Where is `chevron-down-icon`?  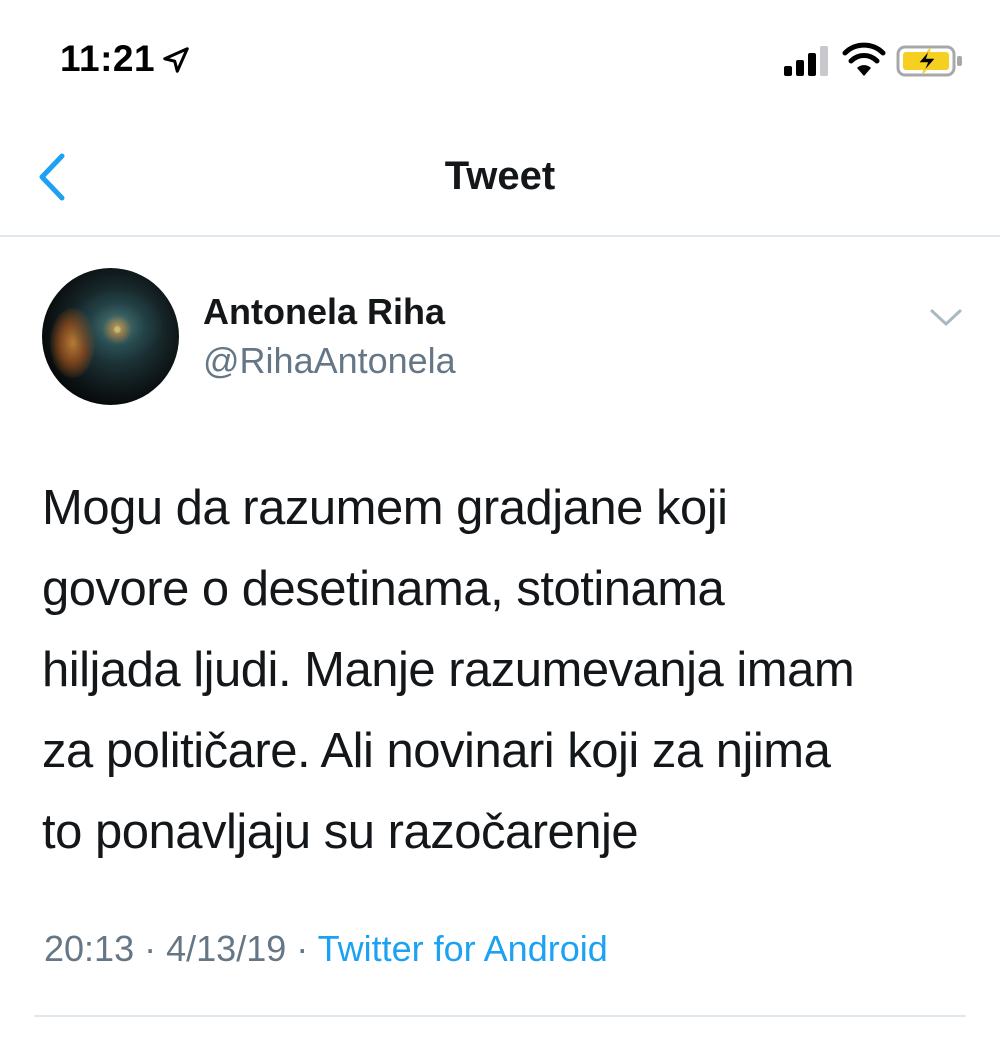 chevron-down-icon is located at coordinates (946, 317).